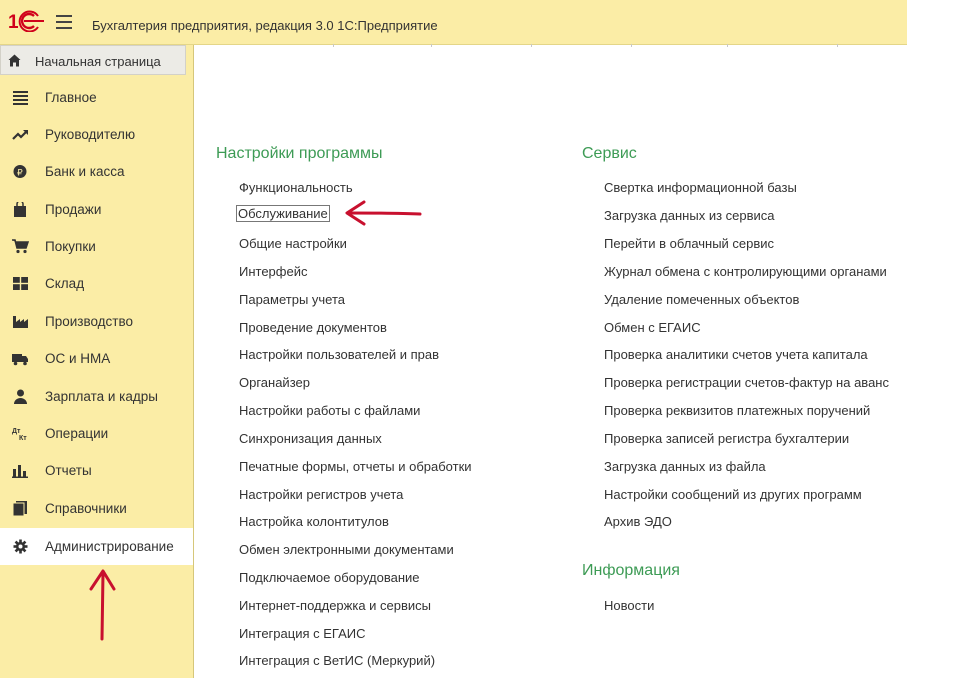  What do you see at coordinates (86, 508) in the screenshot?
I see `section-label: Справочники` at bounding box center [86, 508].